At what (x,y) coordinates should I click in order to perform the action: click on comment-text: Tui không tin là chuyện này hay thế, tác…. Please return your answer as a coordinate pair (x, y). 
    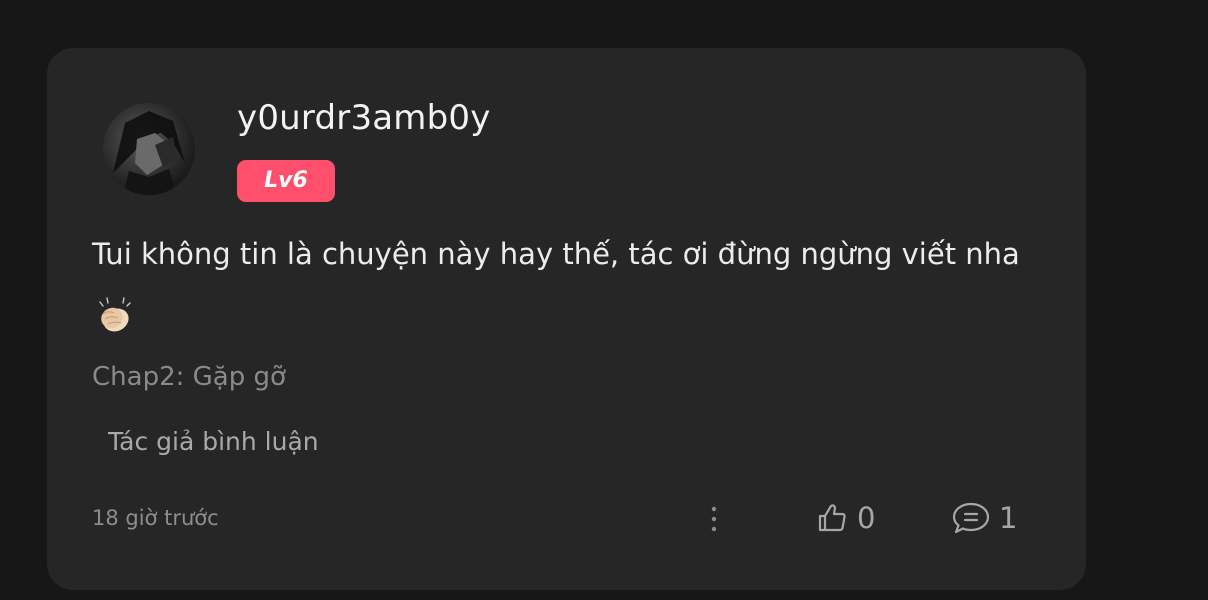
    Looking at the image, I should click on (556, 254).